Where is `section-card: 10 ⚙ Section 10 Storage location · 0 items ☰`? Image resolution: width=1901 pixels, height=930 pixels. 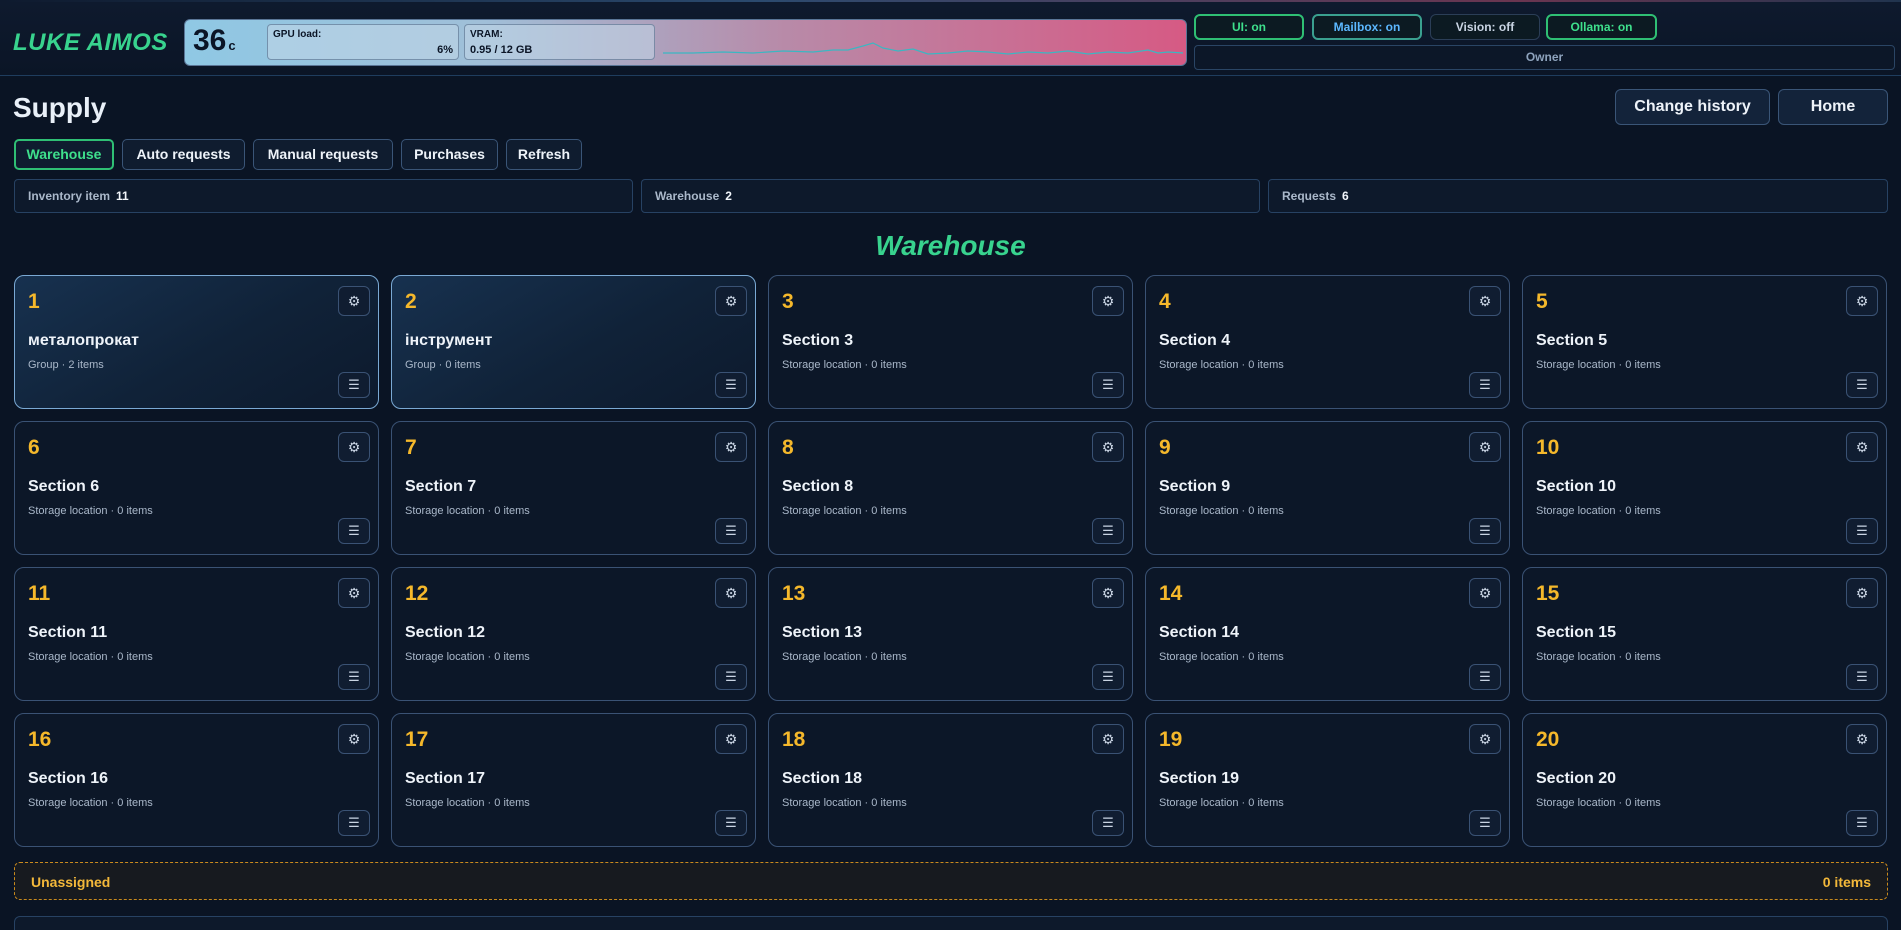
section-card: 10 ⚙ Section 10 Storage location · 0 items ☰ is located at coordinates (1704, 488).